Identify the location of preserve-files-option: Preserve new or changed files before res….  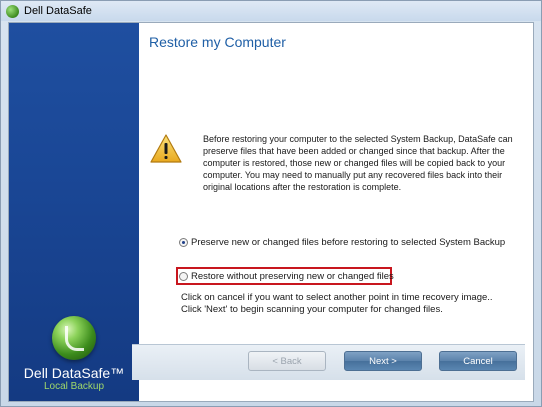
(342, 242).